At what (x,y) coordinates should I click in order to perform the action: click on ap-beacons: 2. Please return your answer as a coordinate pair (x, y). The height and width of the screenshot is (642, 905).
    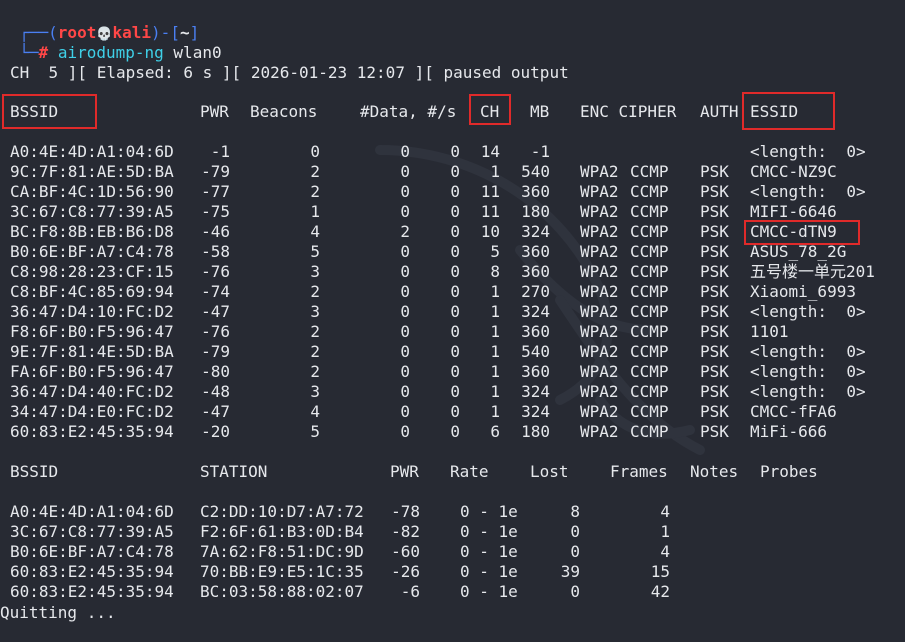
    Looking at the image, I should click on (315, 371).